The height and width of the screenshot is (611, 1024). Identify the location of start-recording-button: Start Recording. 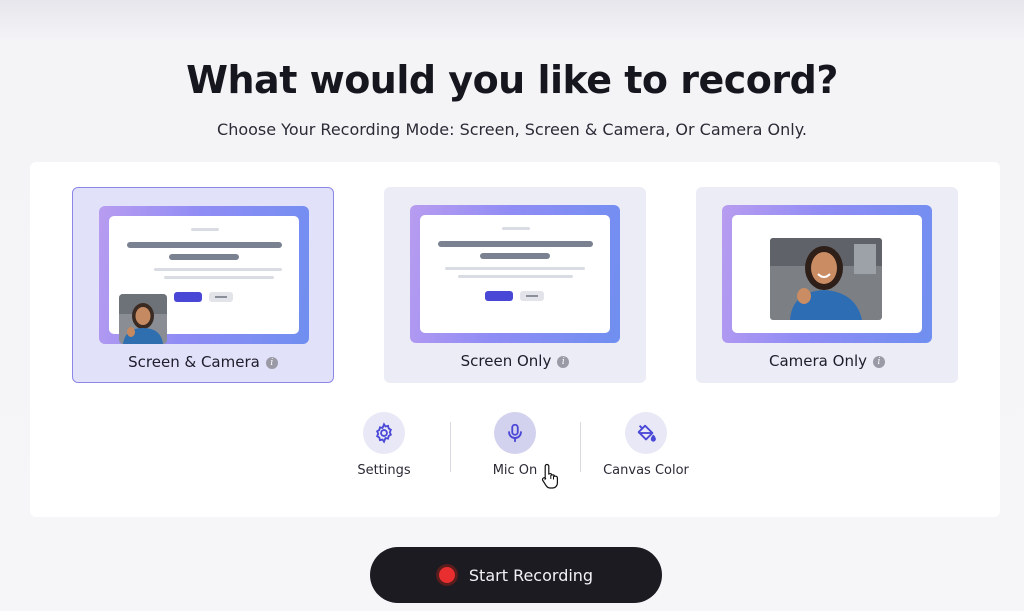
(516, 575).